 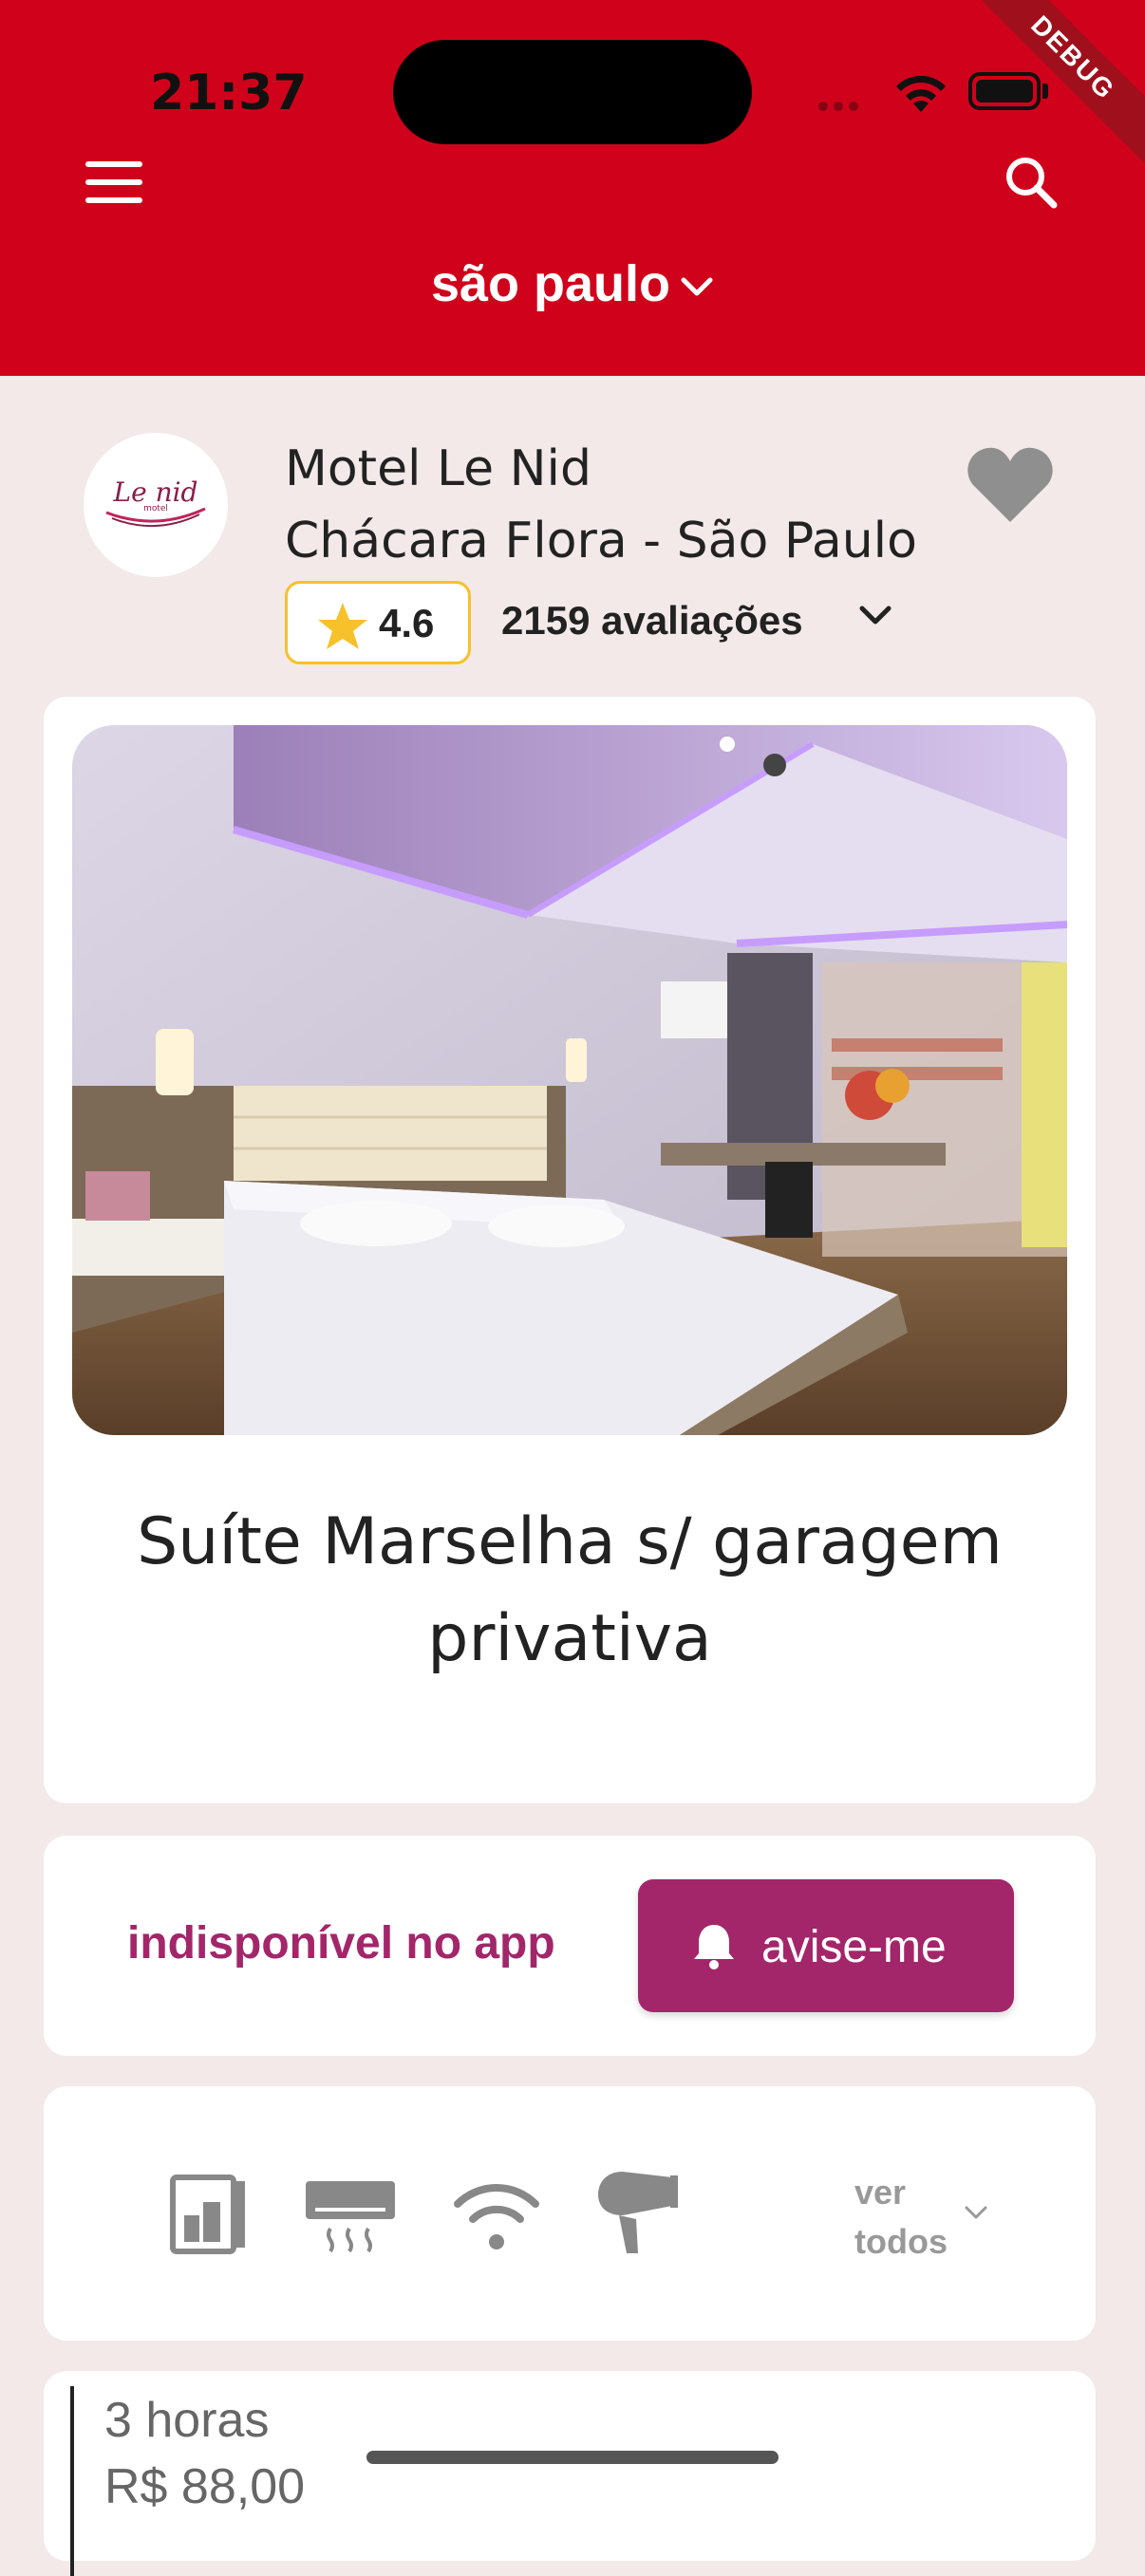 I want to click on notify-me-button: avise-me, so click(x=826, y=1945).